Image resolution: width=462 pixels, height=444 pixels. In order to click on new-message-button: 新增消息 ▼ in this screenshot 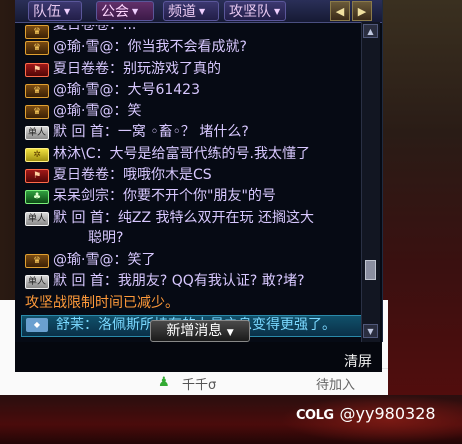, I will do `click(200, 331)`.